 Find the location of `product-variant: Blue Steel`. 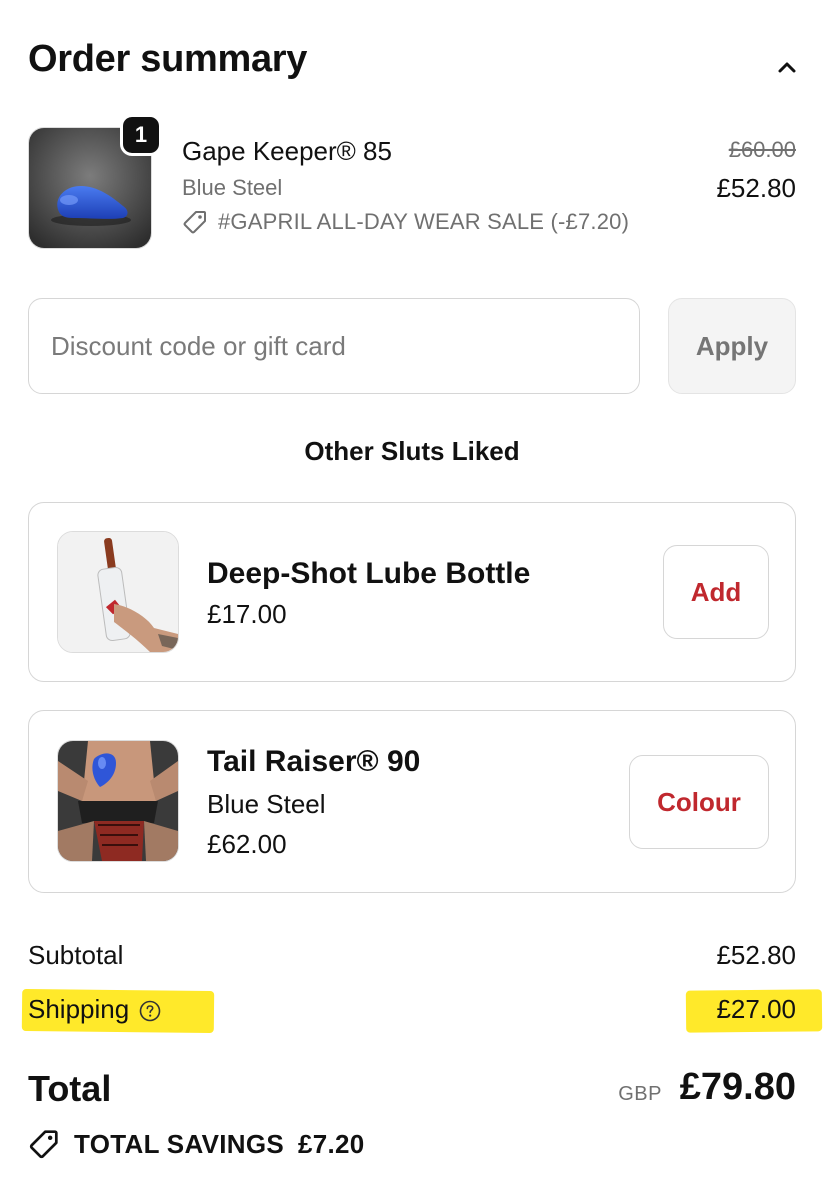

product-variant: Blue Steel is located at coordinates (232, 187).